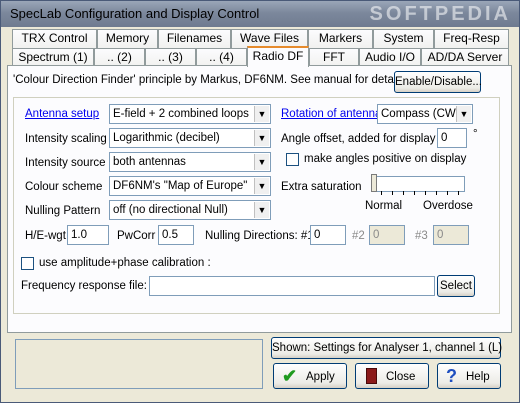 This screenshot has width=520, height=403. Describe the element at coordinates (64, 187) in the screenshot. I see `colour-scheme-label: Colour scheme` at that location.